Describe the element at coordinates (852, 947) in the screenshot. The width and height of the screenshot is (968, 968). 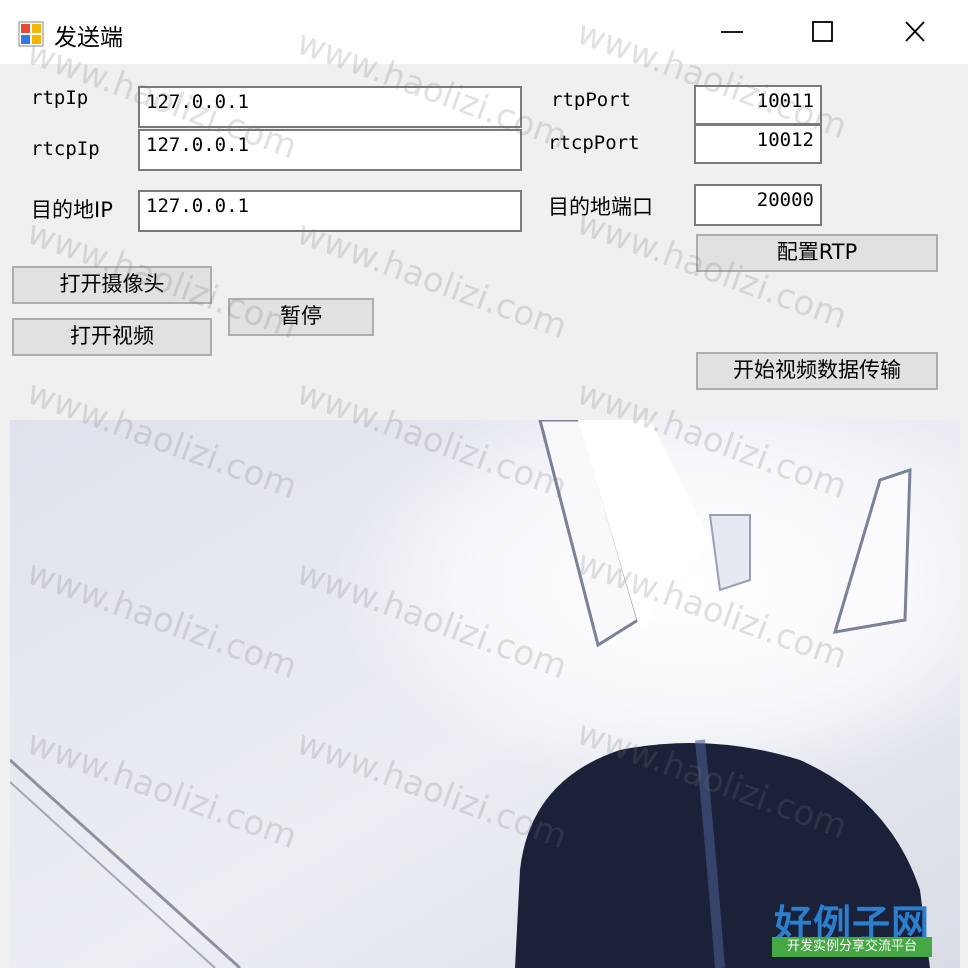
I see `brand-slogan: 开发实例分享交流平台` at that location.